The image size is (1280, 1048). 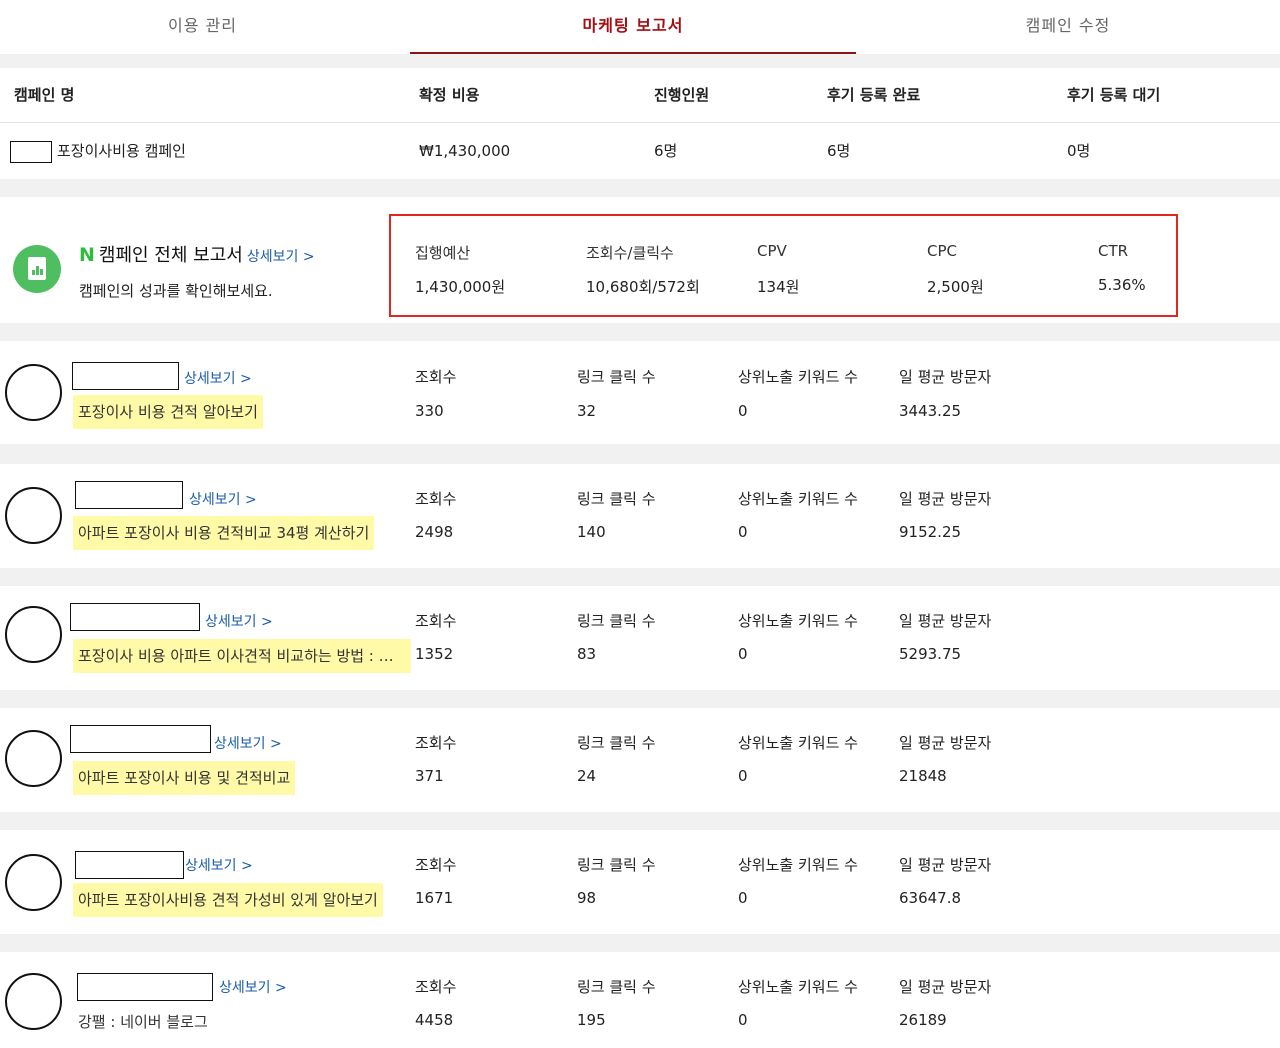 I want to click on post-title: 포장이사 비용 견적 알아보기, so click(x=168, y=412).